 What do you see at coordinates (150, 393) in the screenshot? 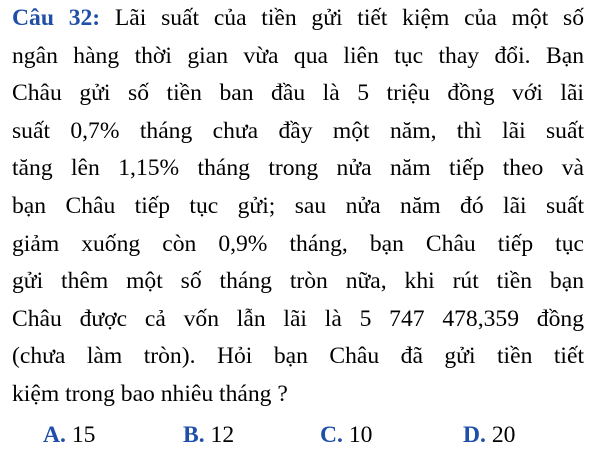
I see `question-line-11: kiệm trong bao nhiêu tháng ?` at bounding box center [150, 393].